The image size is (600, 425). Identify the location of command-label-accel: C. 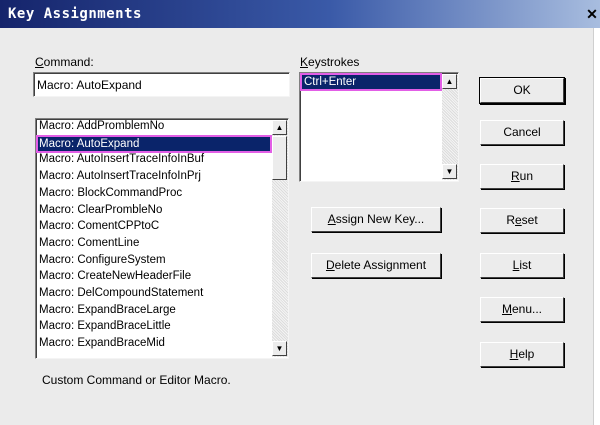
(39, 62).